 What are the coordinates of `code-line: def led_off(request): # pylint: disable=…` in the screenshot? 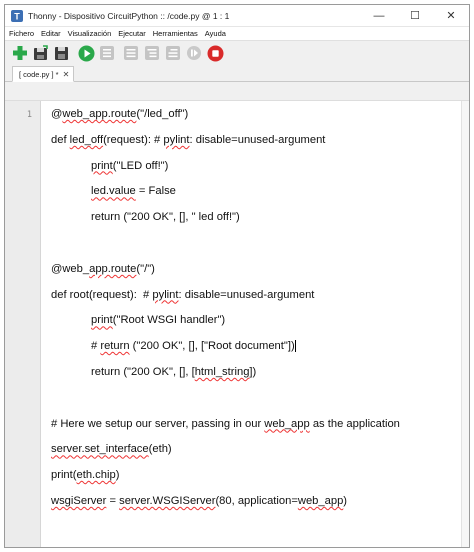 It's located at (188, 139).